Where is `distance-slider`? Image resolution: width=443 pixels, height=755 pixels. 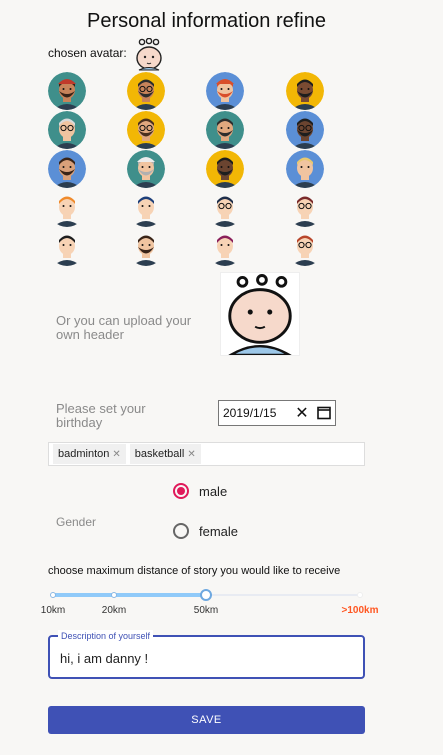
distance-slider is located at coordinates (206, 595).